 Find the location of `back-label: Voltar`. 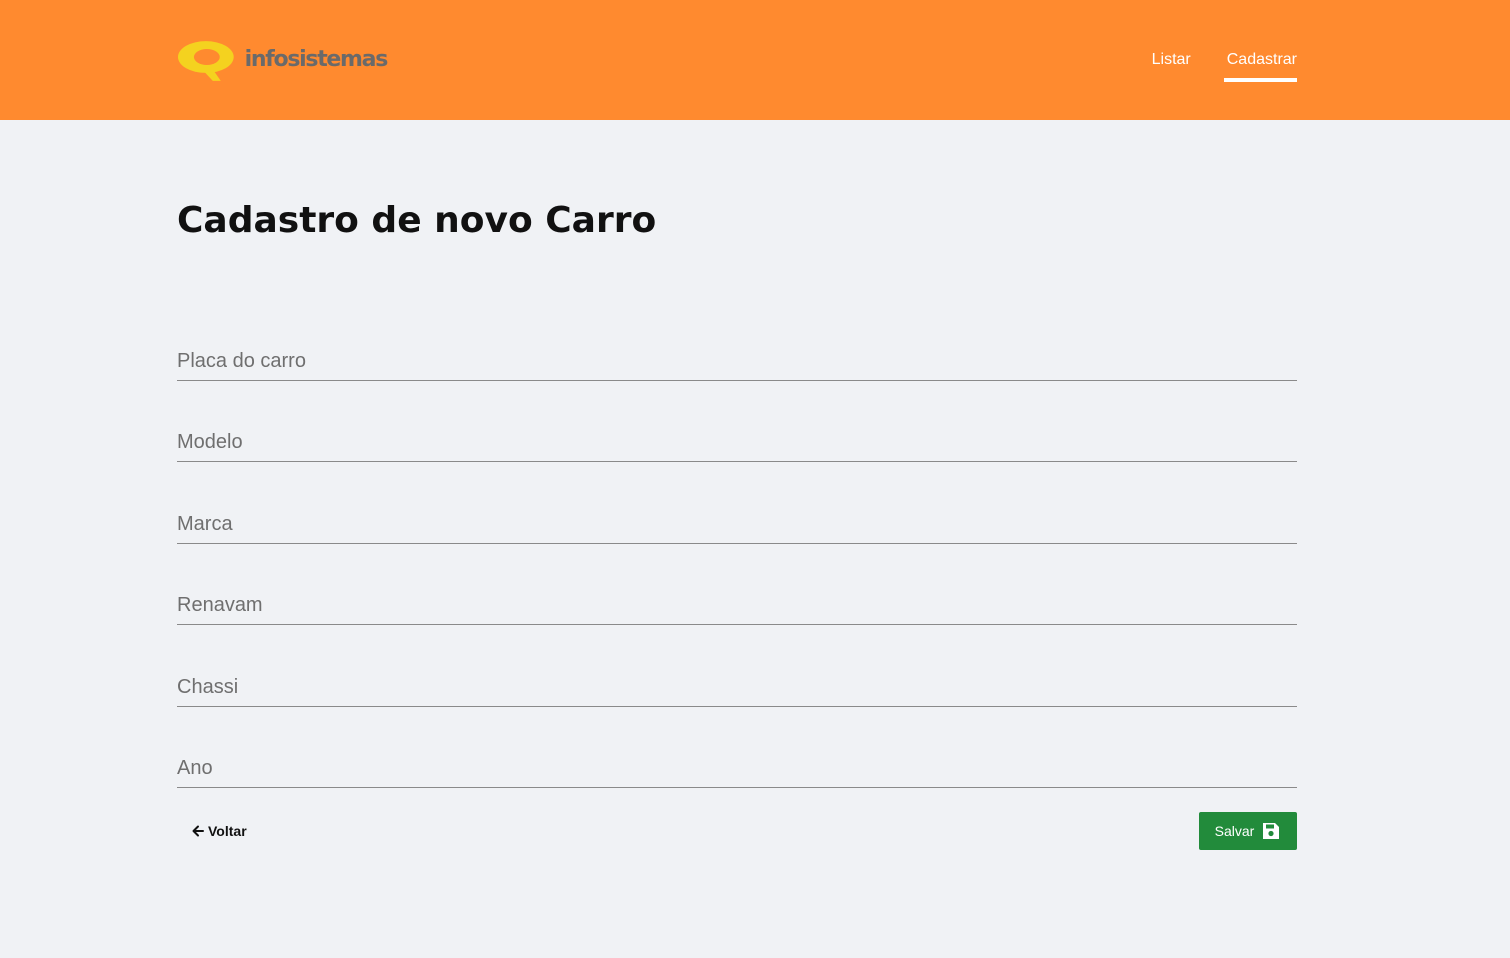

back-label: Voltar is located at coordinates (227, 831).